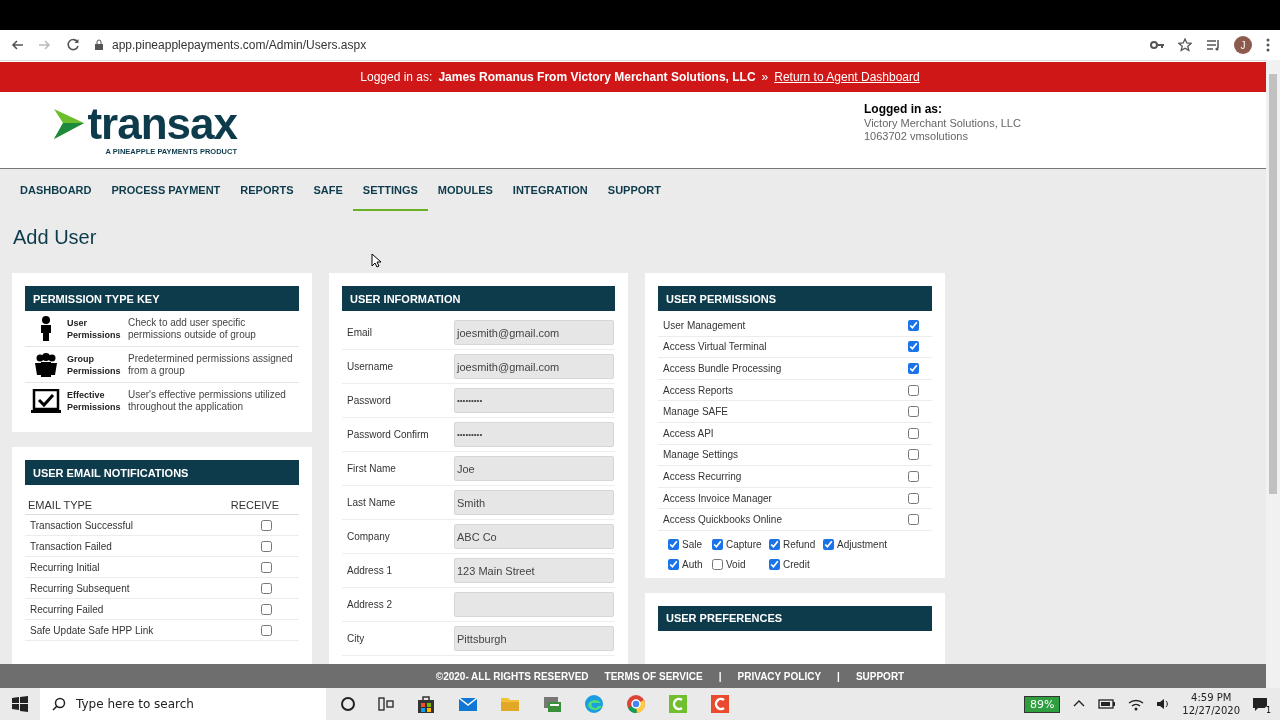  Describe the element at coordinates (534, 570) in the screenshot. I see `input-field: 123 Main Street` at that location.